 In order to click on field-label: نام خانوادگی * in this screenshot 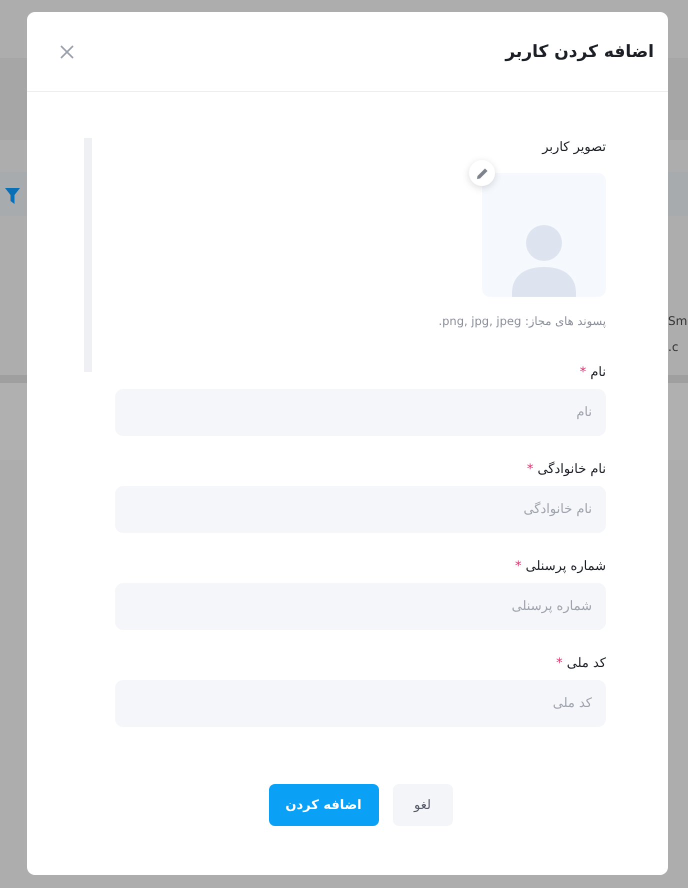, I will do `click(566, 469)`.